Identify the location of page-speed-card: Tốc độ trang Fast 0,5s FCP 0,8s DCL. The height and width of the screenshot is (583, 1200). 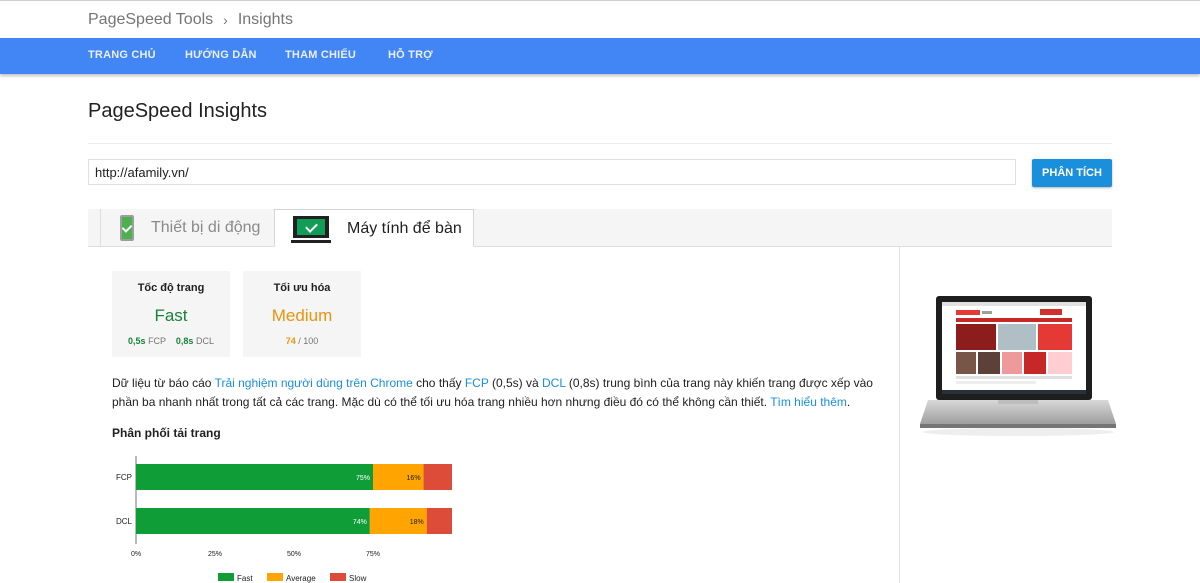
(171, 314).